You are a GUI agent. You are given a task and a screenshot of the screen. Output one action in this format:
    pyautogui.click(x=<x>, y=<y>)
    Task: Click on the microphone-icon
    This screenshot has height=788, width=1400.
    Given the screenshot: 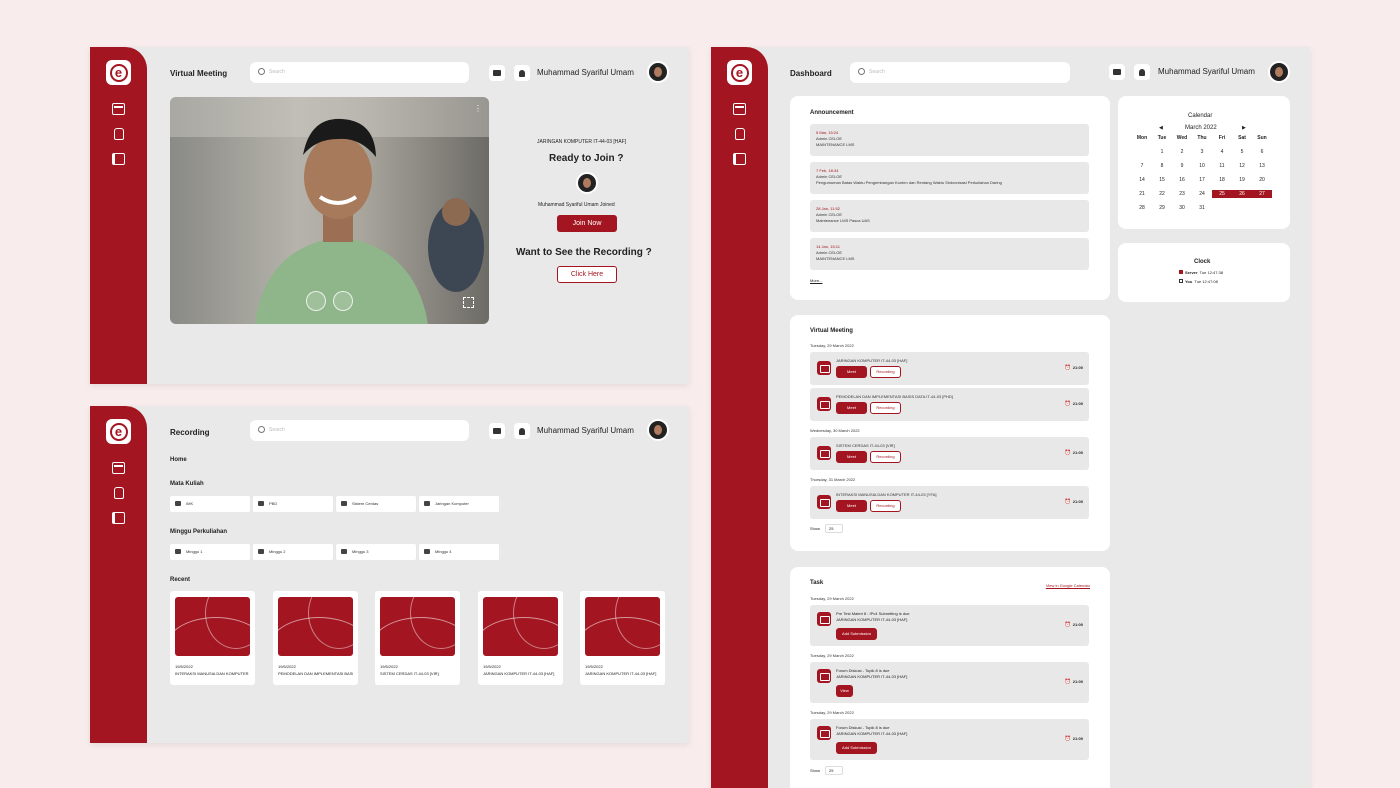 What is the action you would take?
    pyautogui.click(x=316, y=301)
    